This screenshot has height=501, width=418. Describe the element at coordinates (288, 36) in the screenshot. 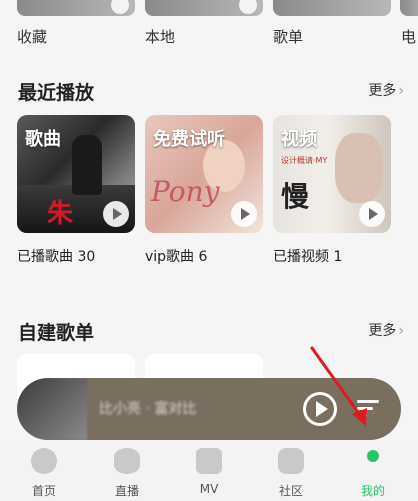

I see `playlist-label: 歌单` at that location.